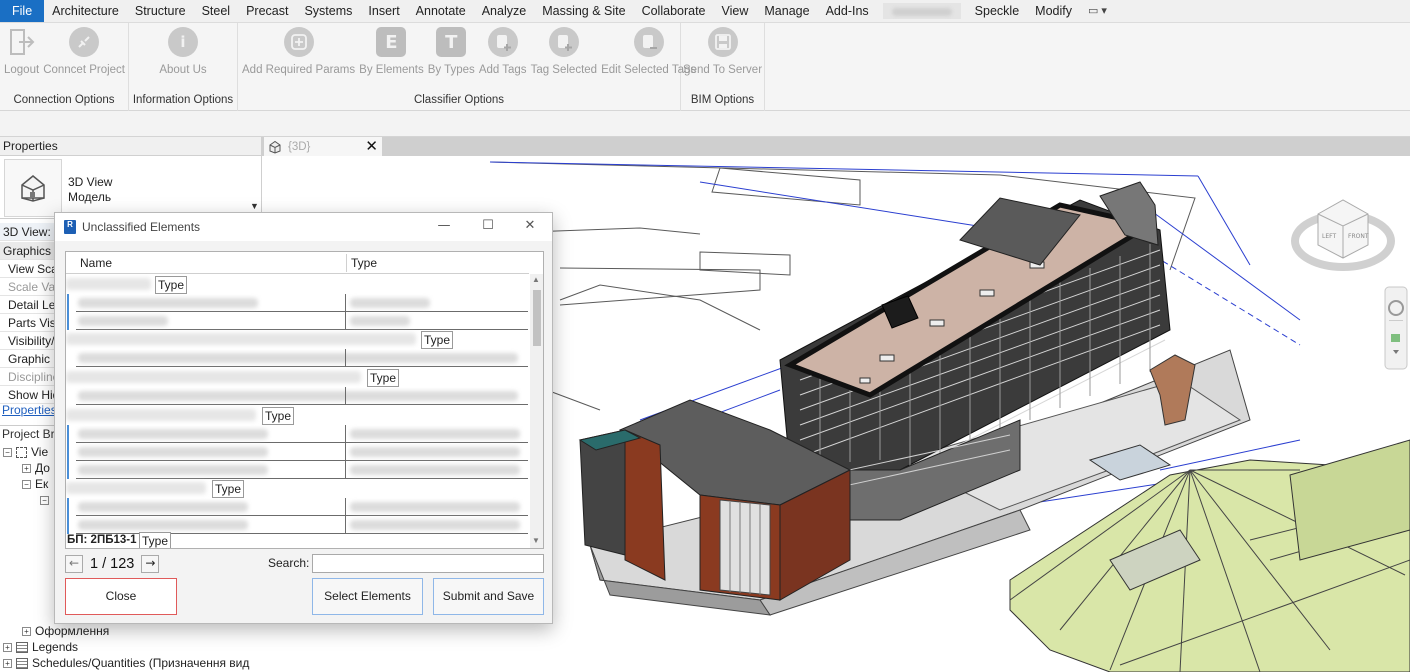  What do you see at coordinates (126, 663) in the screenshot?
I see `tree-schedules: + Schedules/Quantities (Призначення вид` at bounding box center [126, 663].